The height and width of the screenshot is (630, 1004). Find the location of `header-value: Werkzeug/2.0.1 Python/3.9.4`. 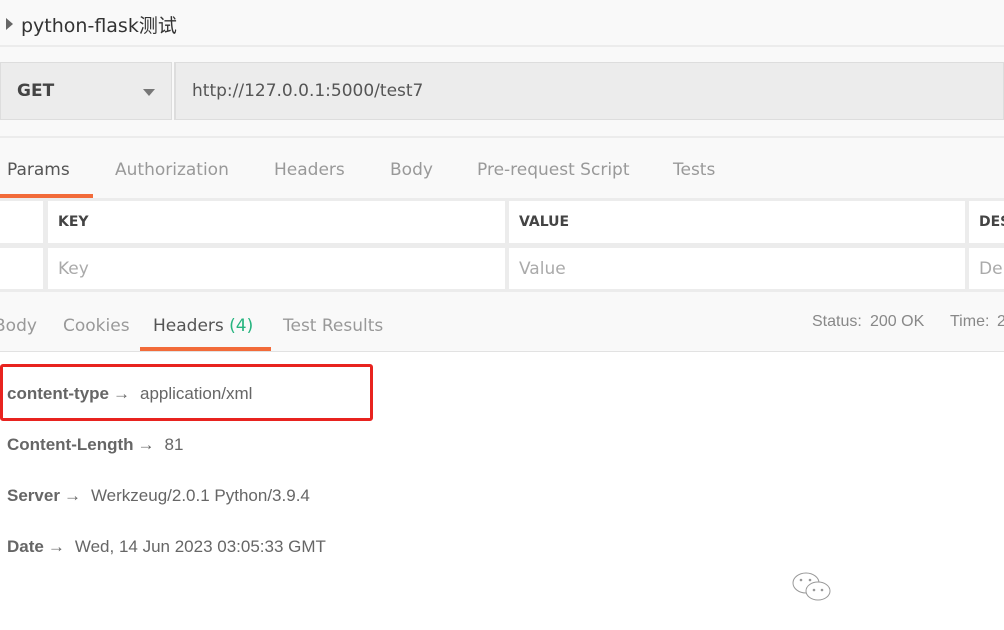

header-value: Werkzeug/2.0.1 Python/3.9.4 is located at coordinates (200, 495).